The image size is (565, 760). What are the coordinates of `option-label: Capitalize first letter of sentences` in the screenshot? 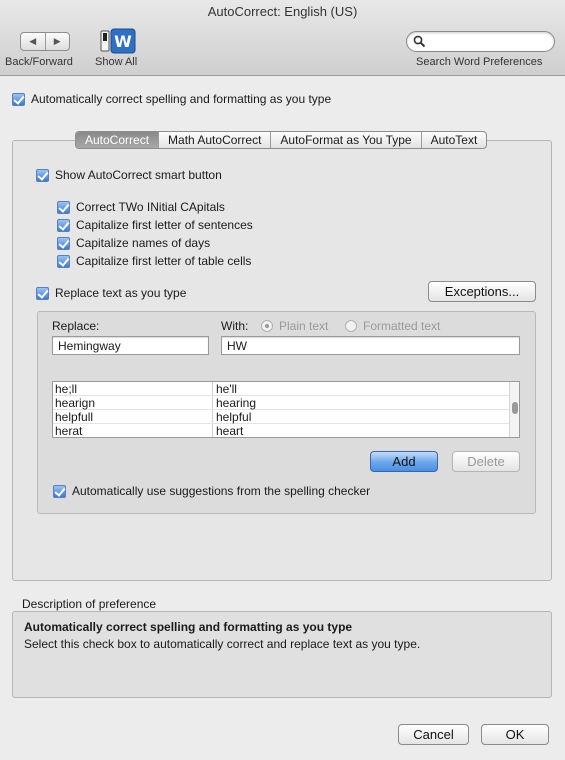 It's located at (164, 225).